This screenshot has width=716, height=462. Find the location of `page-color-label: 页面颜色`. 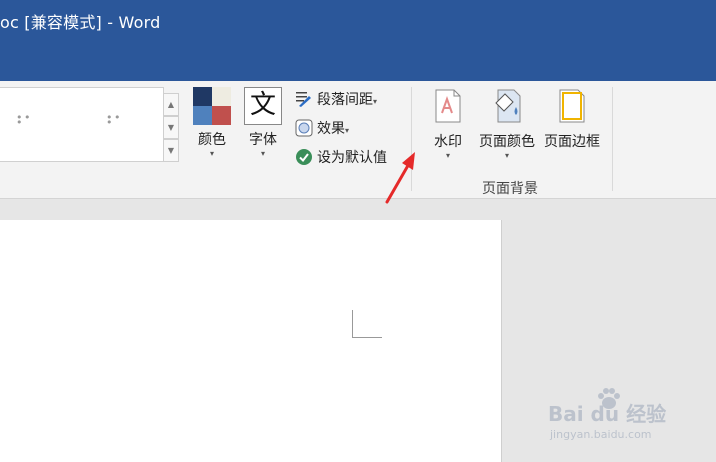

page-color-label: 页面颜色 is located at coordinates (507, 142).